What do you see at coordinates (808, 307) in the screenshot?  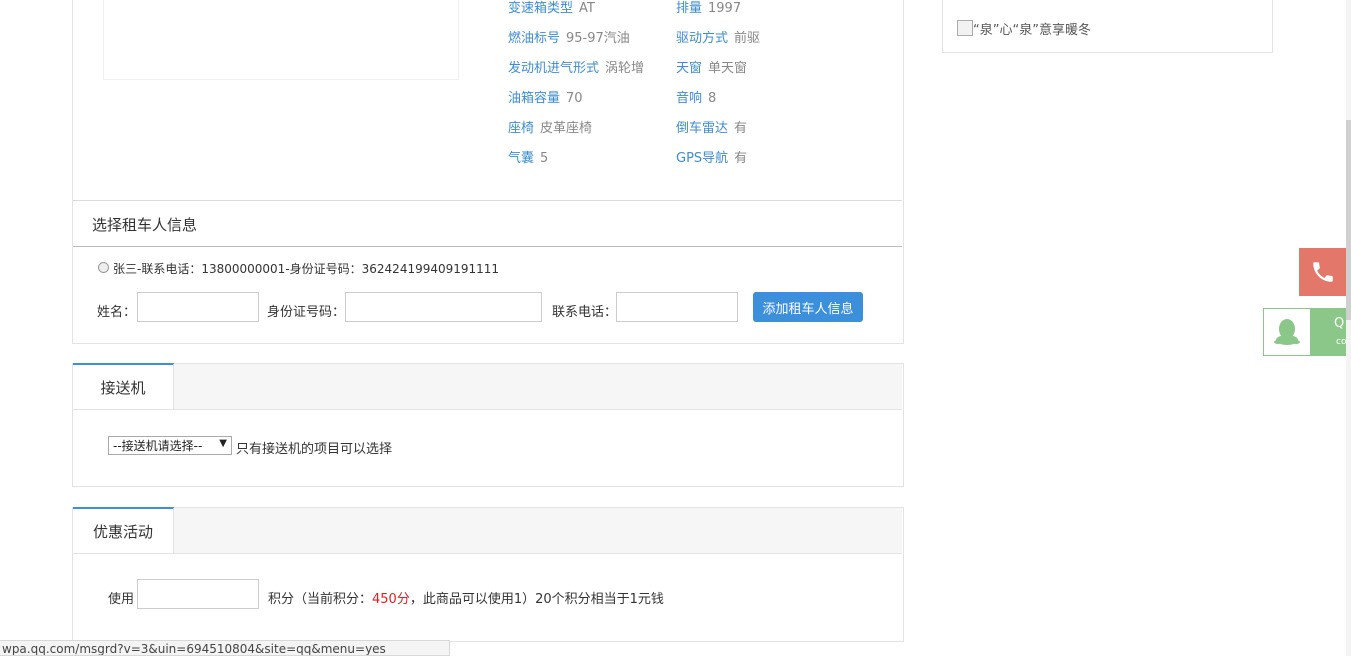 I see `add-renter-button: 添加租车人信息` at bounding box center [808, 307].